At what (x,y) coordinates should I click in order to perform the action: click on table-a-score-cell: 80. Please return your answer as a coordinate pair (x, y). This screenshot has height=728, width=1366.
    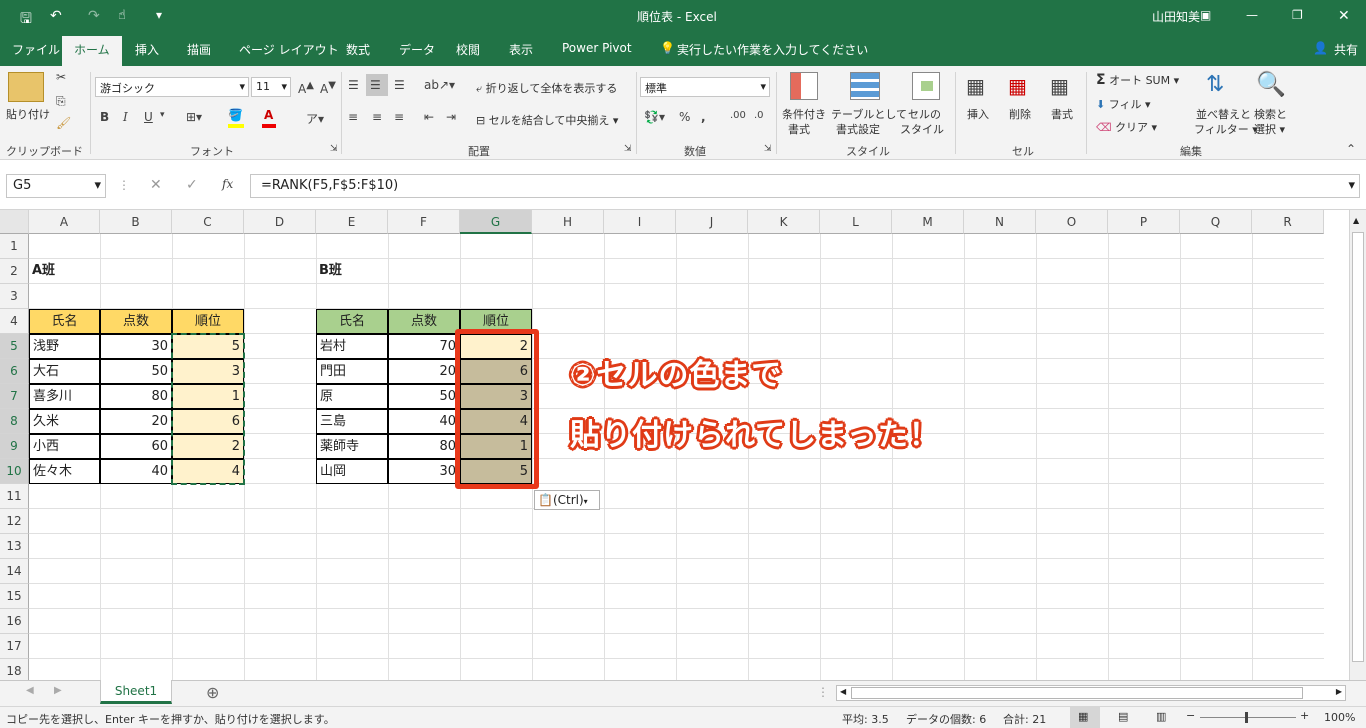
    Looking at the image, I should click on (136, 396).